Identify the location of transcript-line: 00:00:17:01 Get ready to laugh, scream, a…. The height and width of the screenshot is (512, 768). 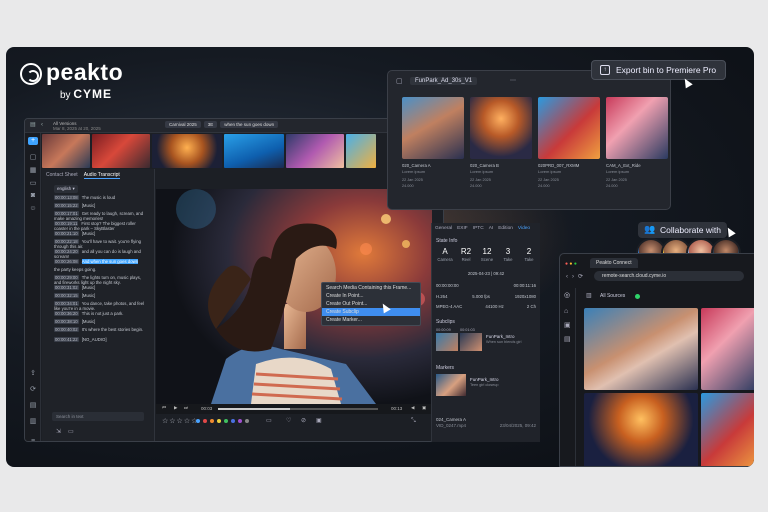
(101, 216).